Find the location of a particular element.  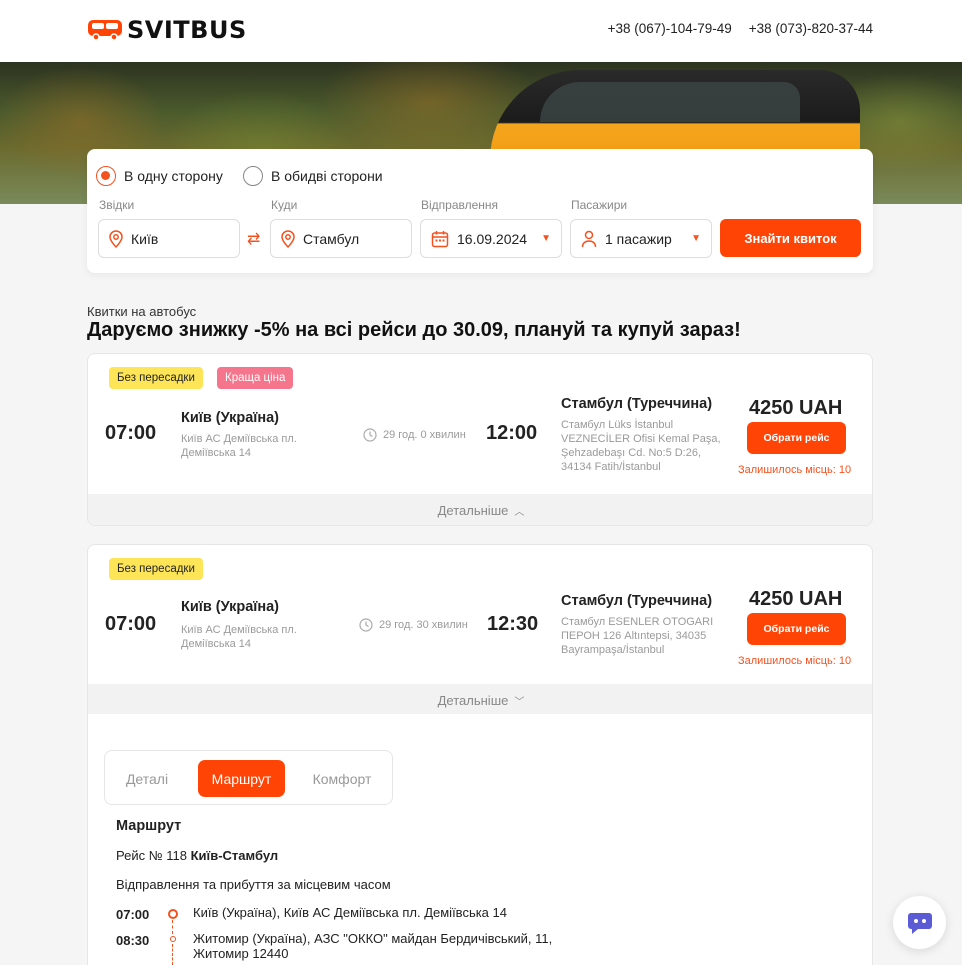

one-way-option: В одну сторону is located at coordinates (159, 176).